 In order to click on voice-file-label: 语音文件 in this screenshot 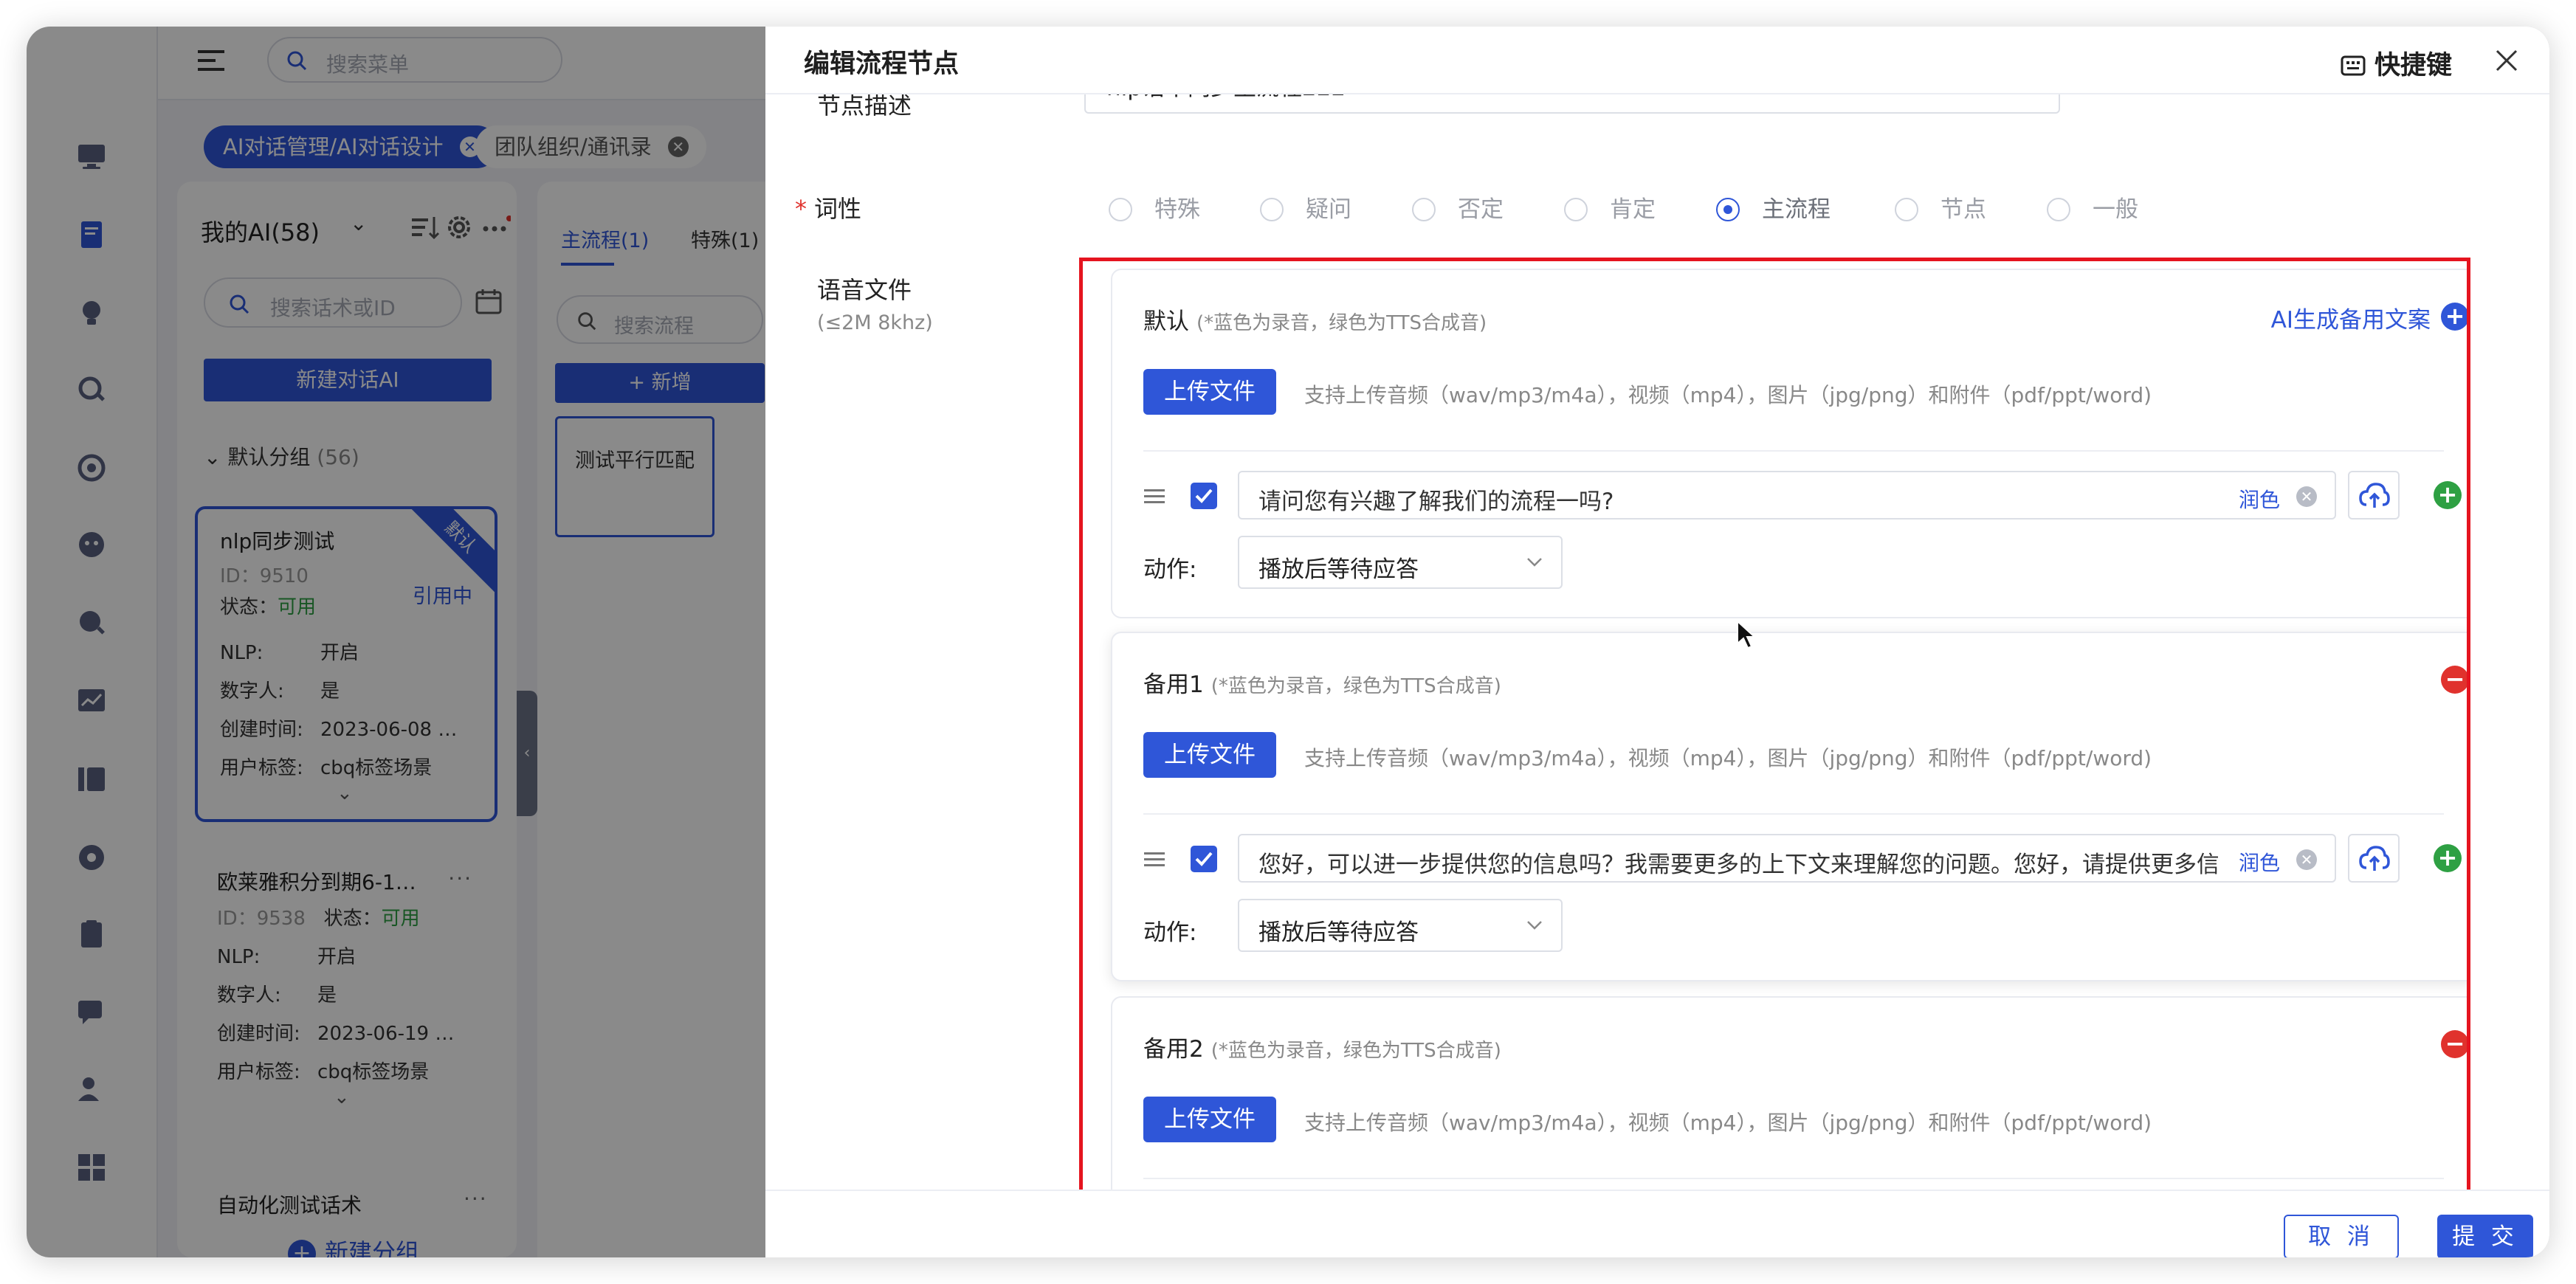, I will do `click(864, 290)`.